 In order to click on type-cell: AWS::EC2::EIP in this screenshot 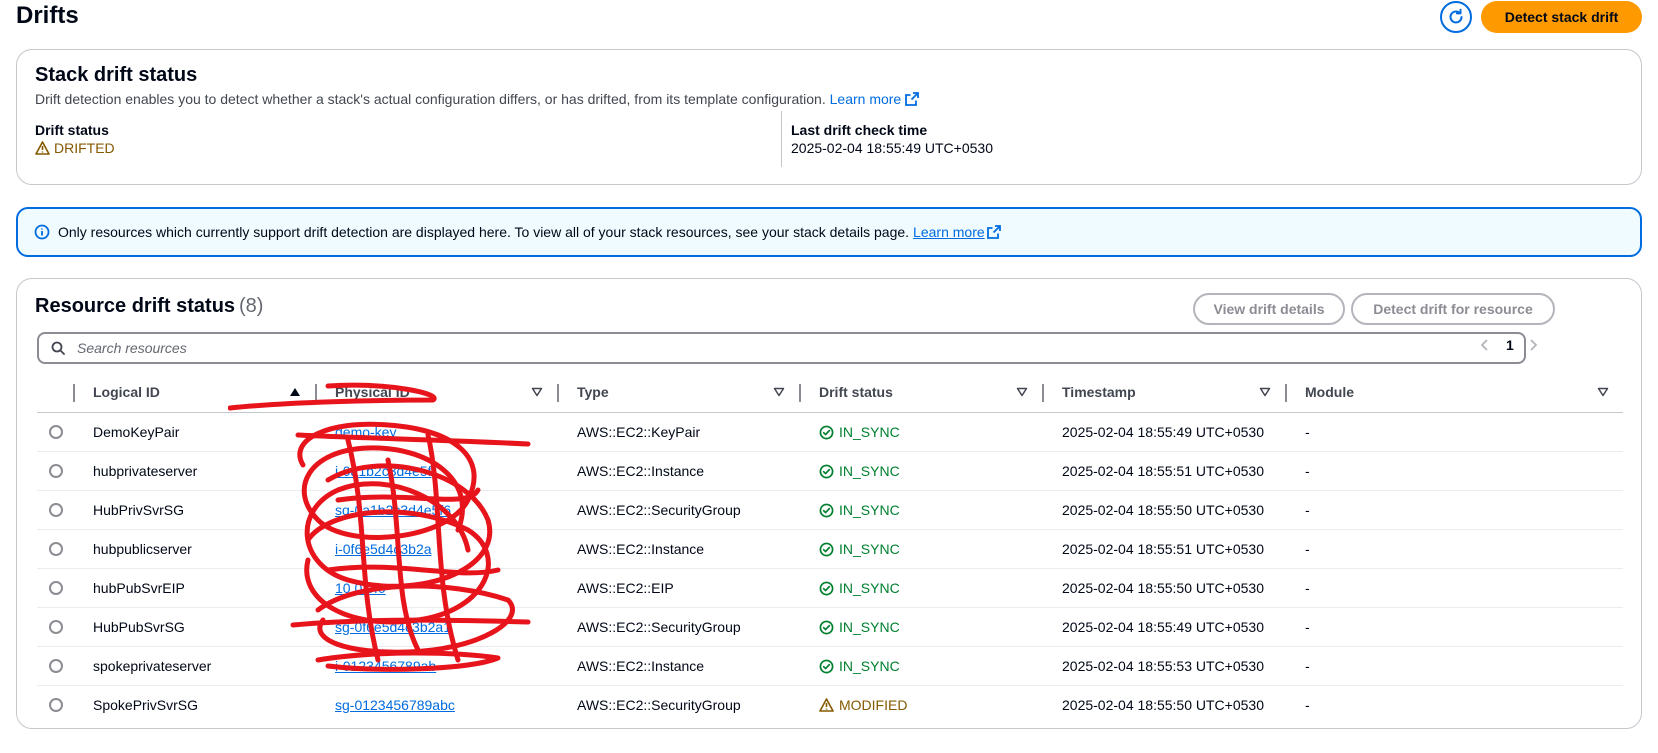, I will do `click(678, 588)`.